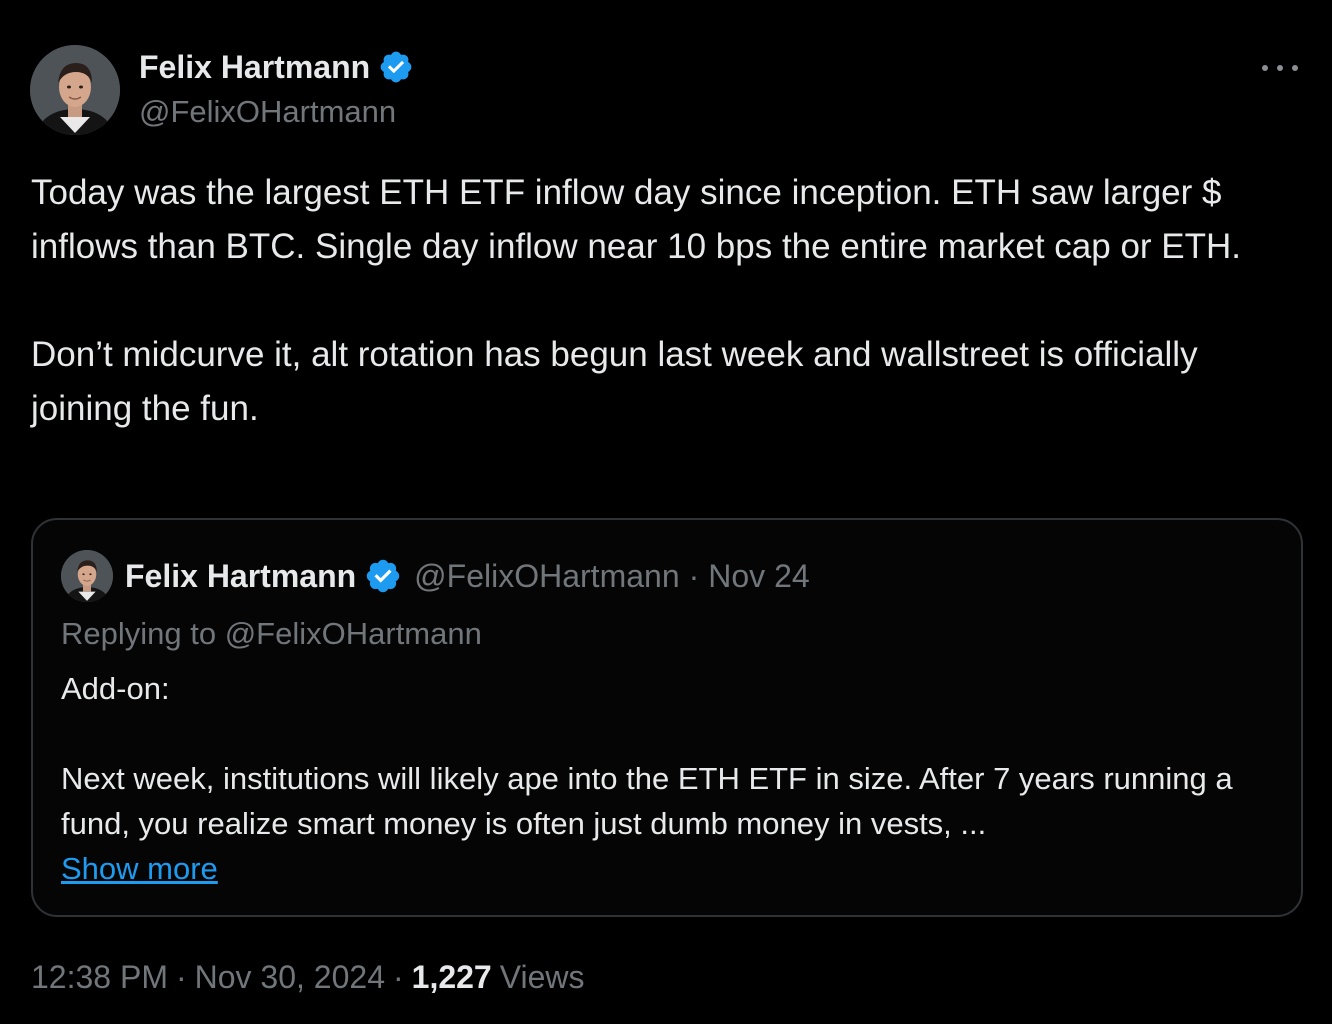  I want to click on author-avatar, so click(75, 90).